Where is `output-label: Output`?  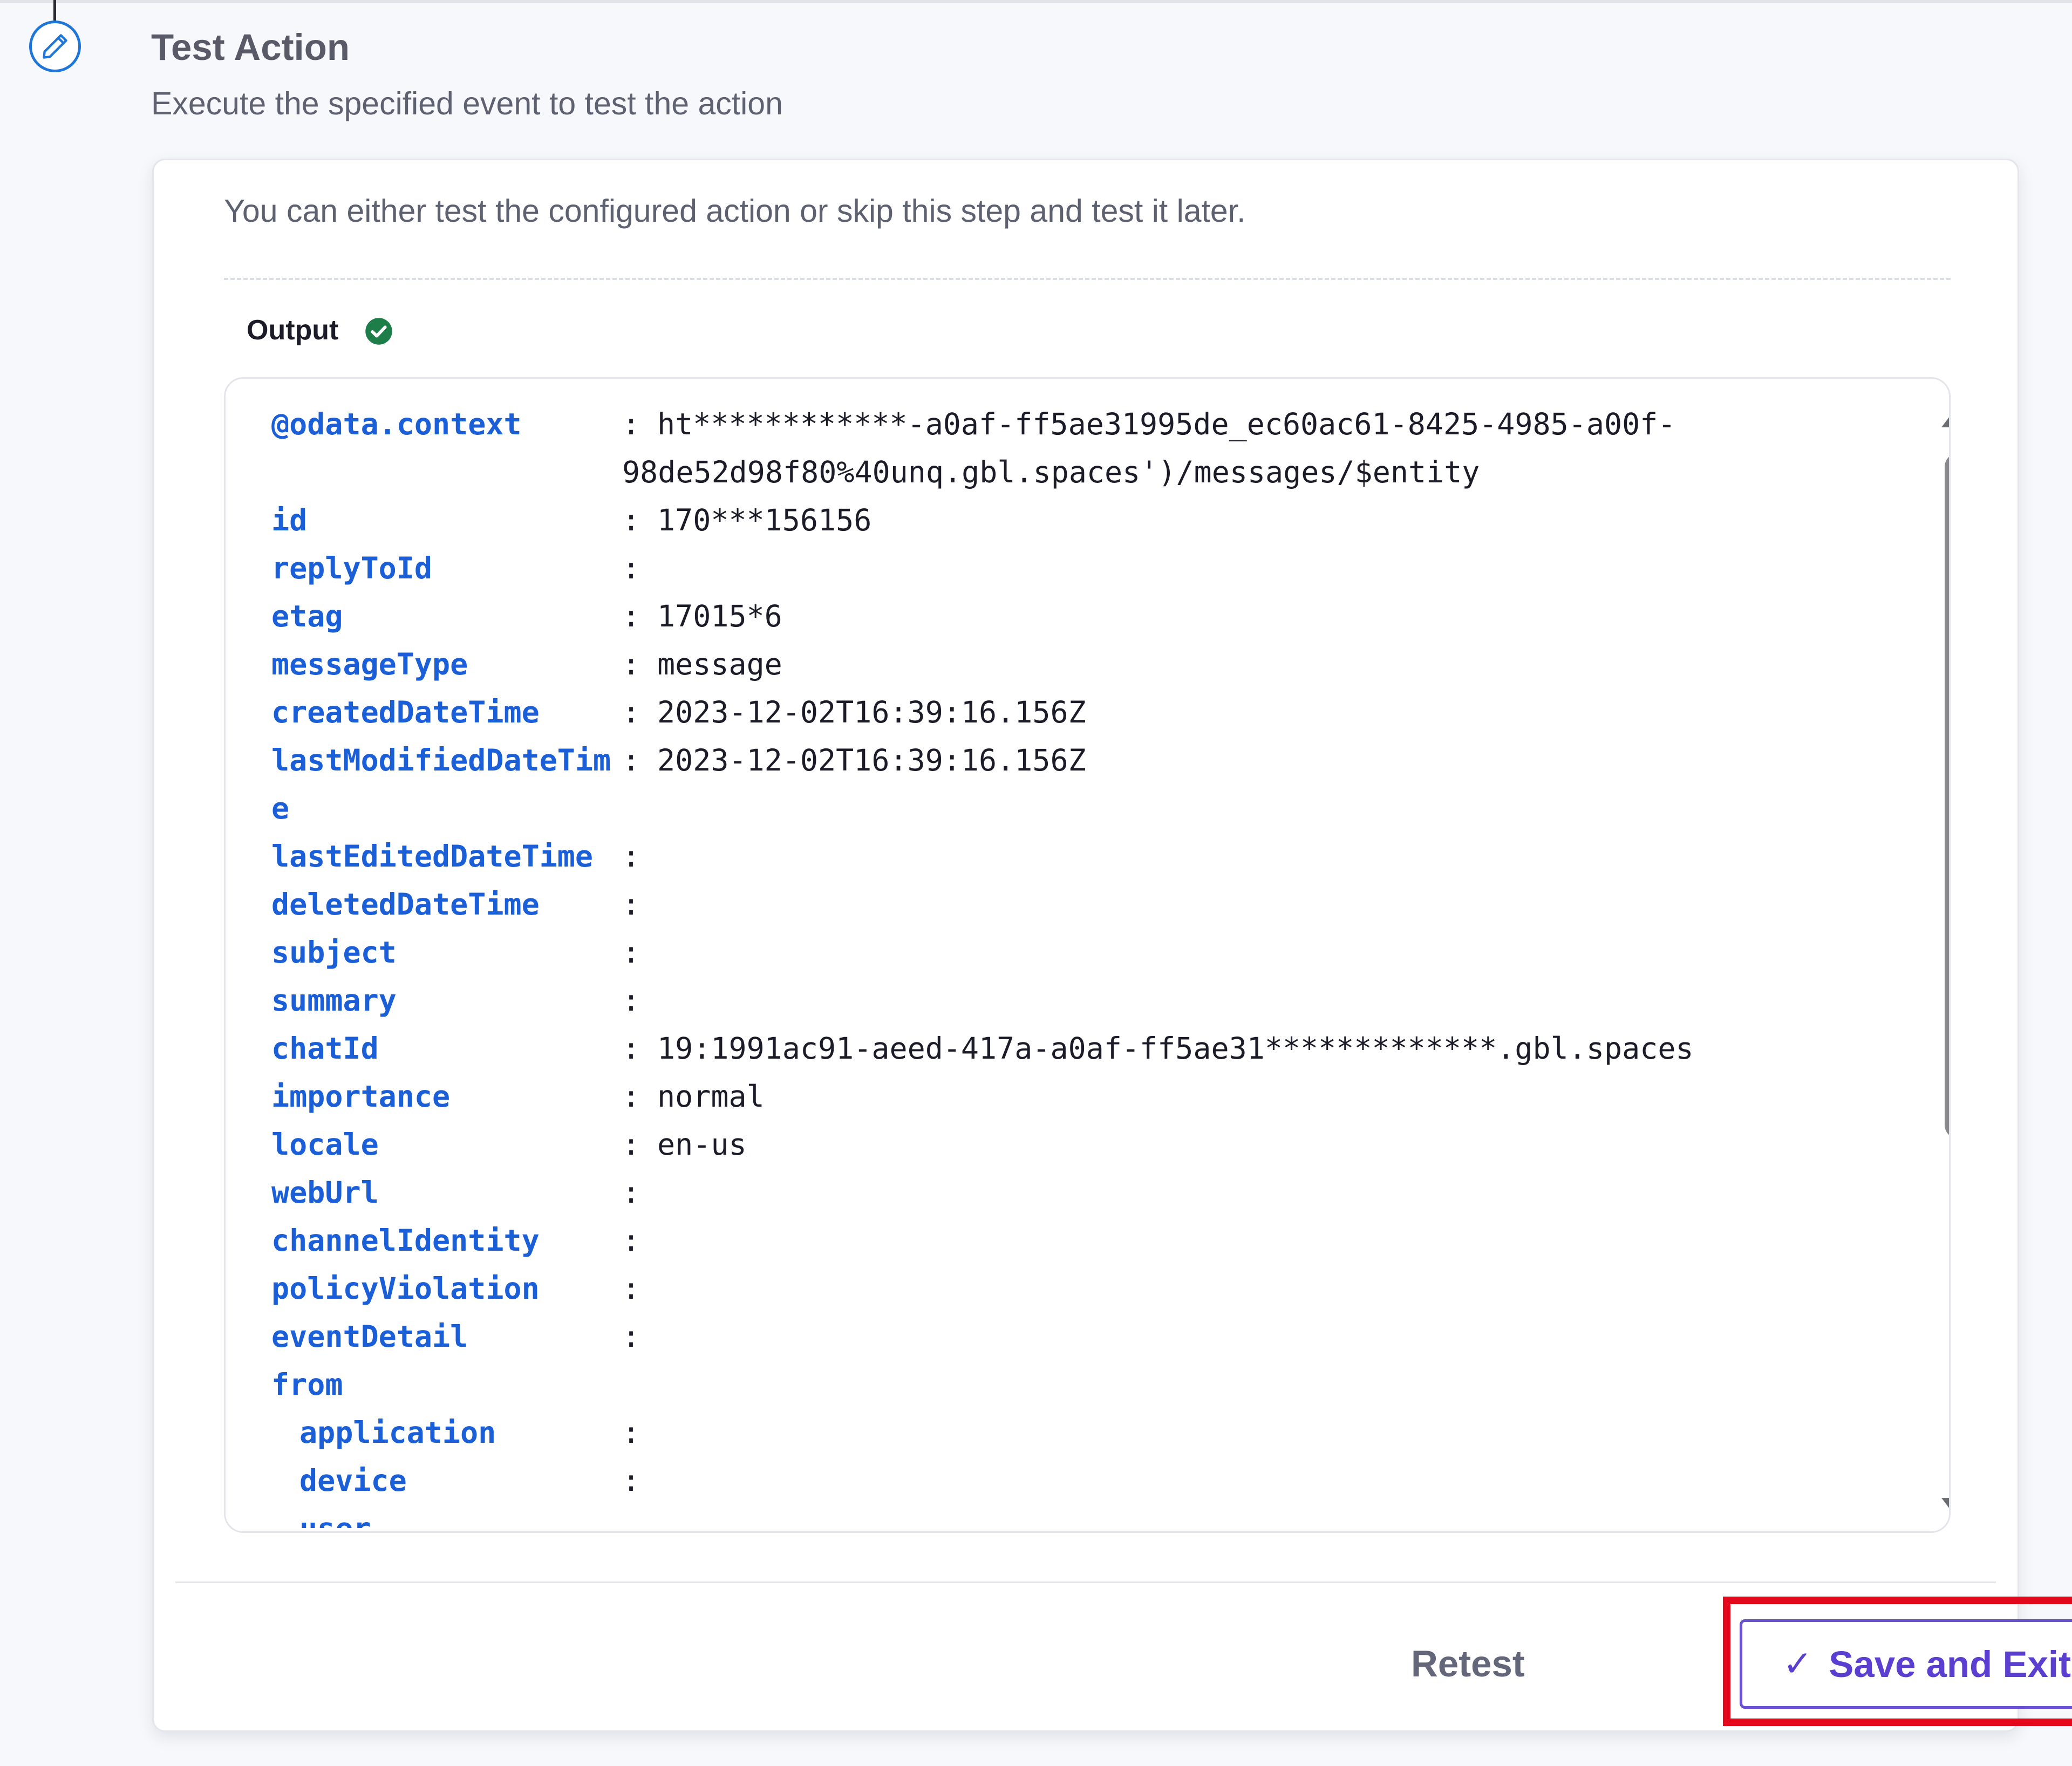
output-label: Output is located at coordinates (293, 330).